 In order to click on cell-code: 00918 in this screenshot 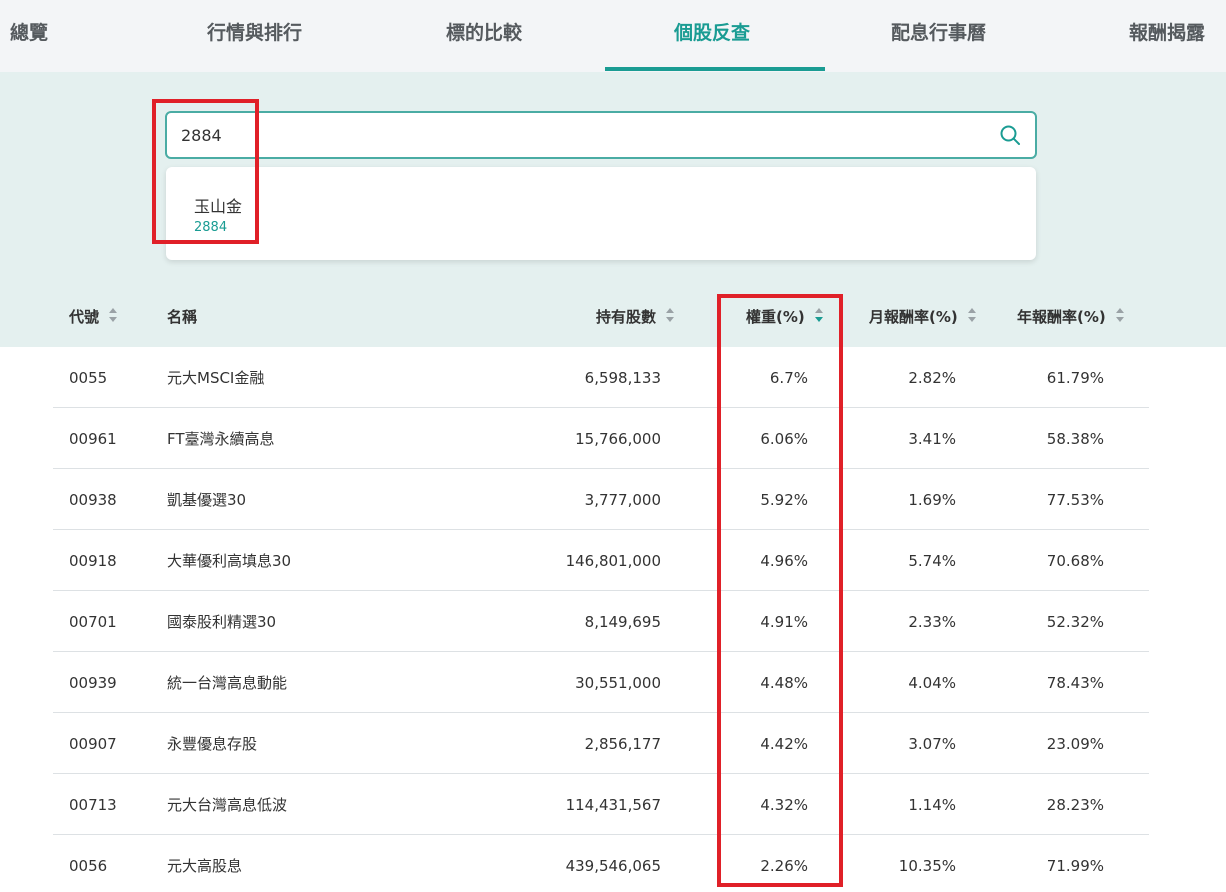, I will do `click(93, 561)`.